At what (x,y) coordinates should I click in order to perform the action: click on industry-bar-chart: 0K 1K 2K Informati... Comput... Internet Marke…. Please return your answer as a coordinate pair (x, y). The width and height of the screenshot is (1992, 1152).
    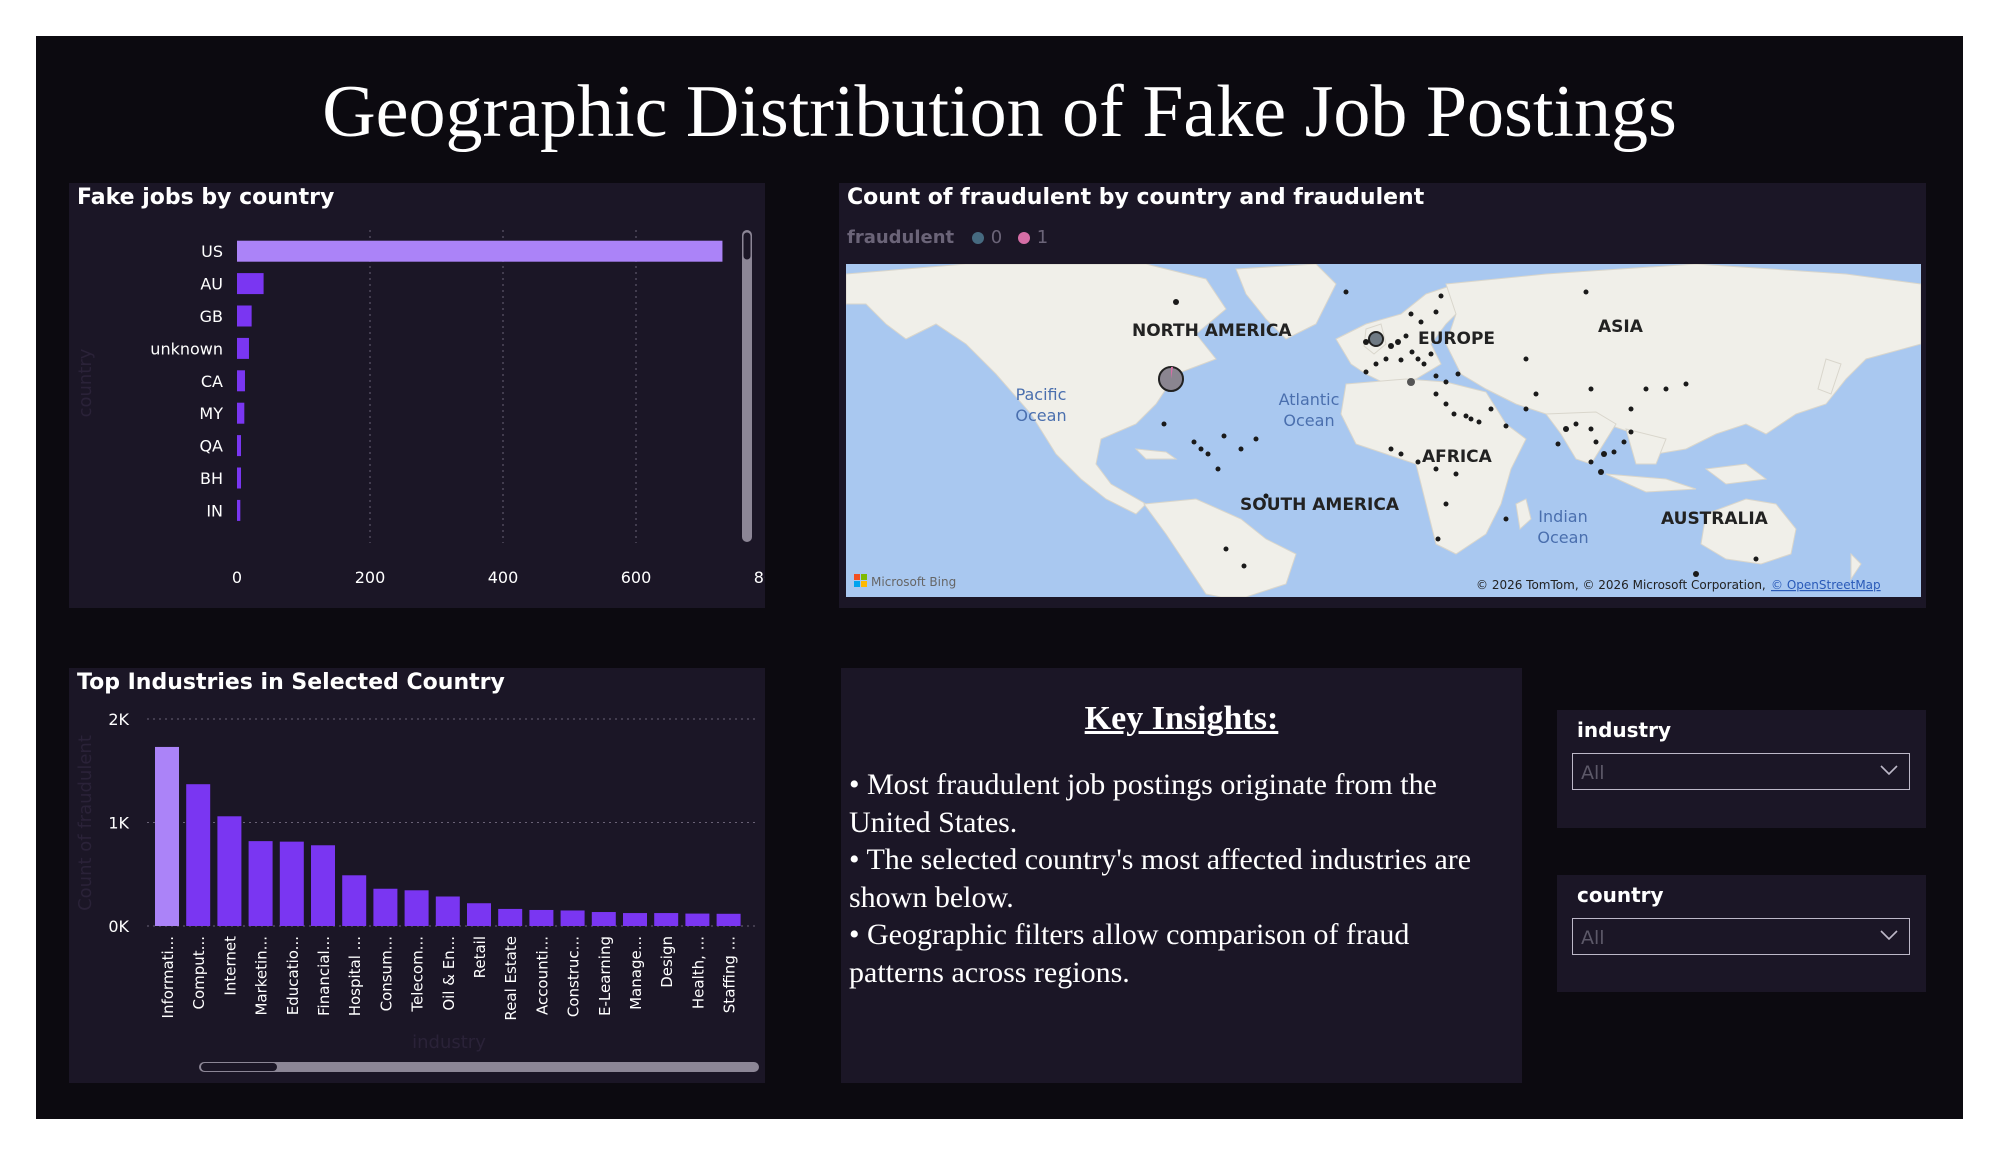
    Looking at the image, I should click on (417, 875).